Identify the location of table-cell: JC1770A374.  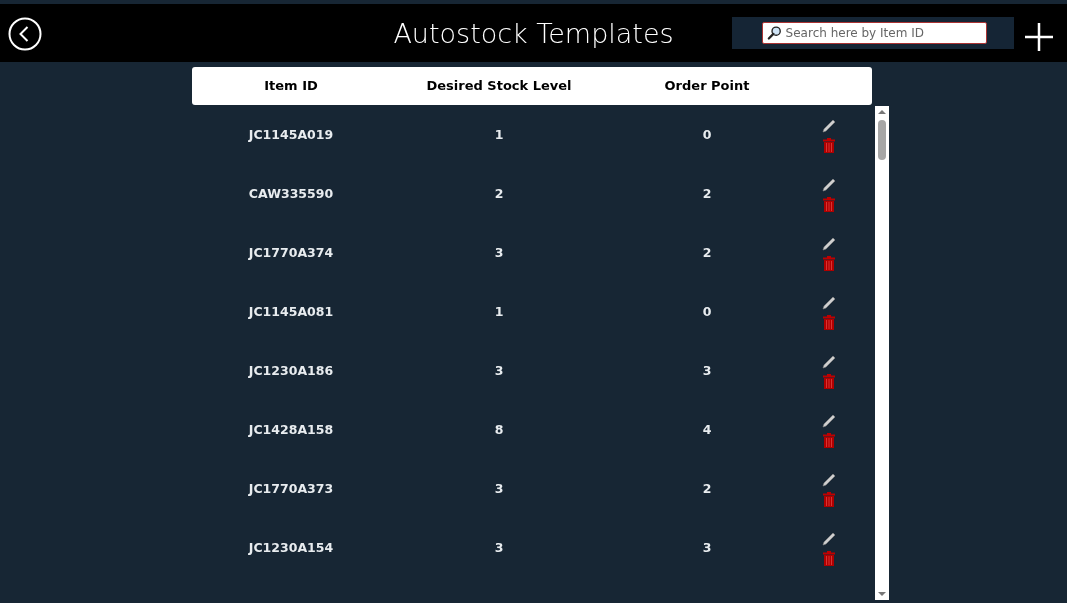
(291, 253).